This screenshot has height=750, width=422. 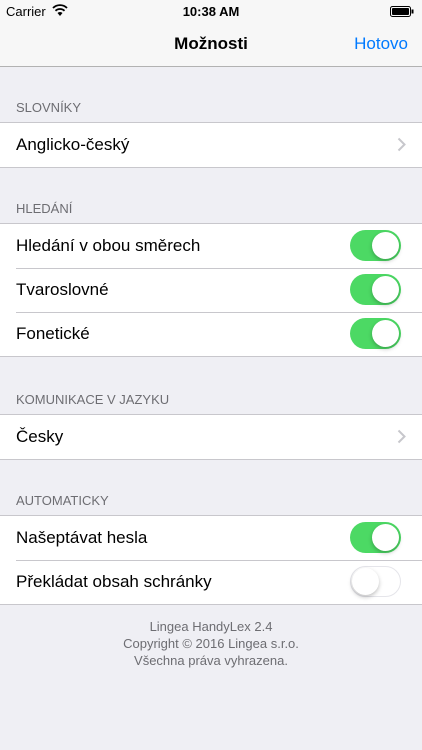 I want to click on cell-label: Česky, so click(x=40, y=436).